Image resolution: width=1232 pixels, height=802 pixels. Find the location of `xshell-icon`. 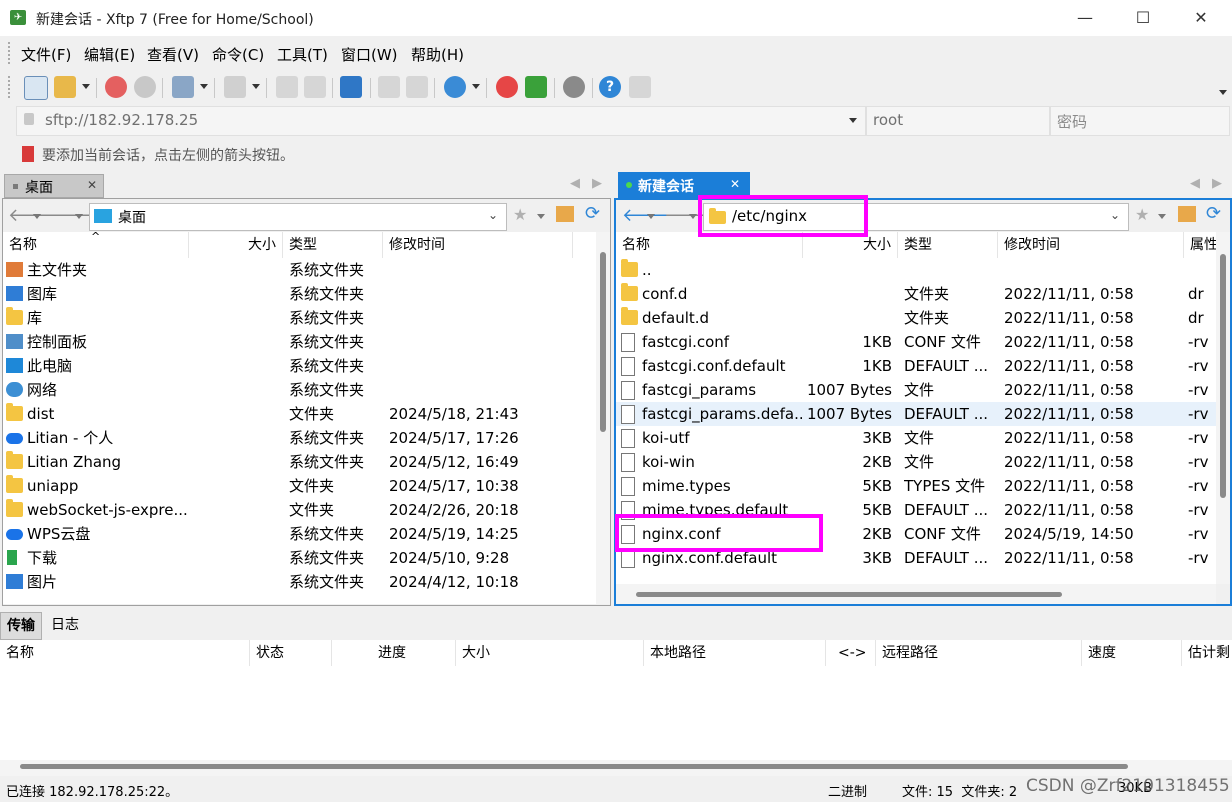

xshell-icon is located at coordinates (507, 87).